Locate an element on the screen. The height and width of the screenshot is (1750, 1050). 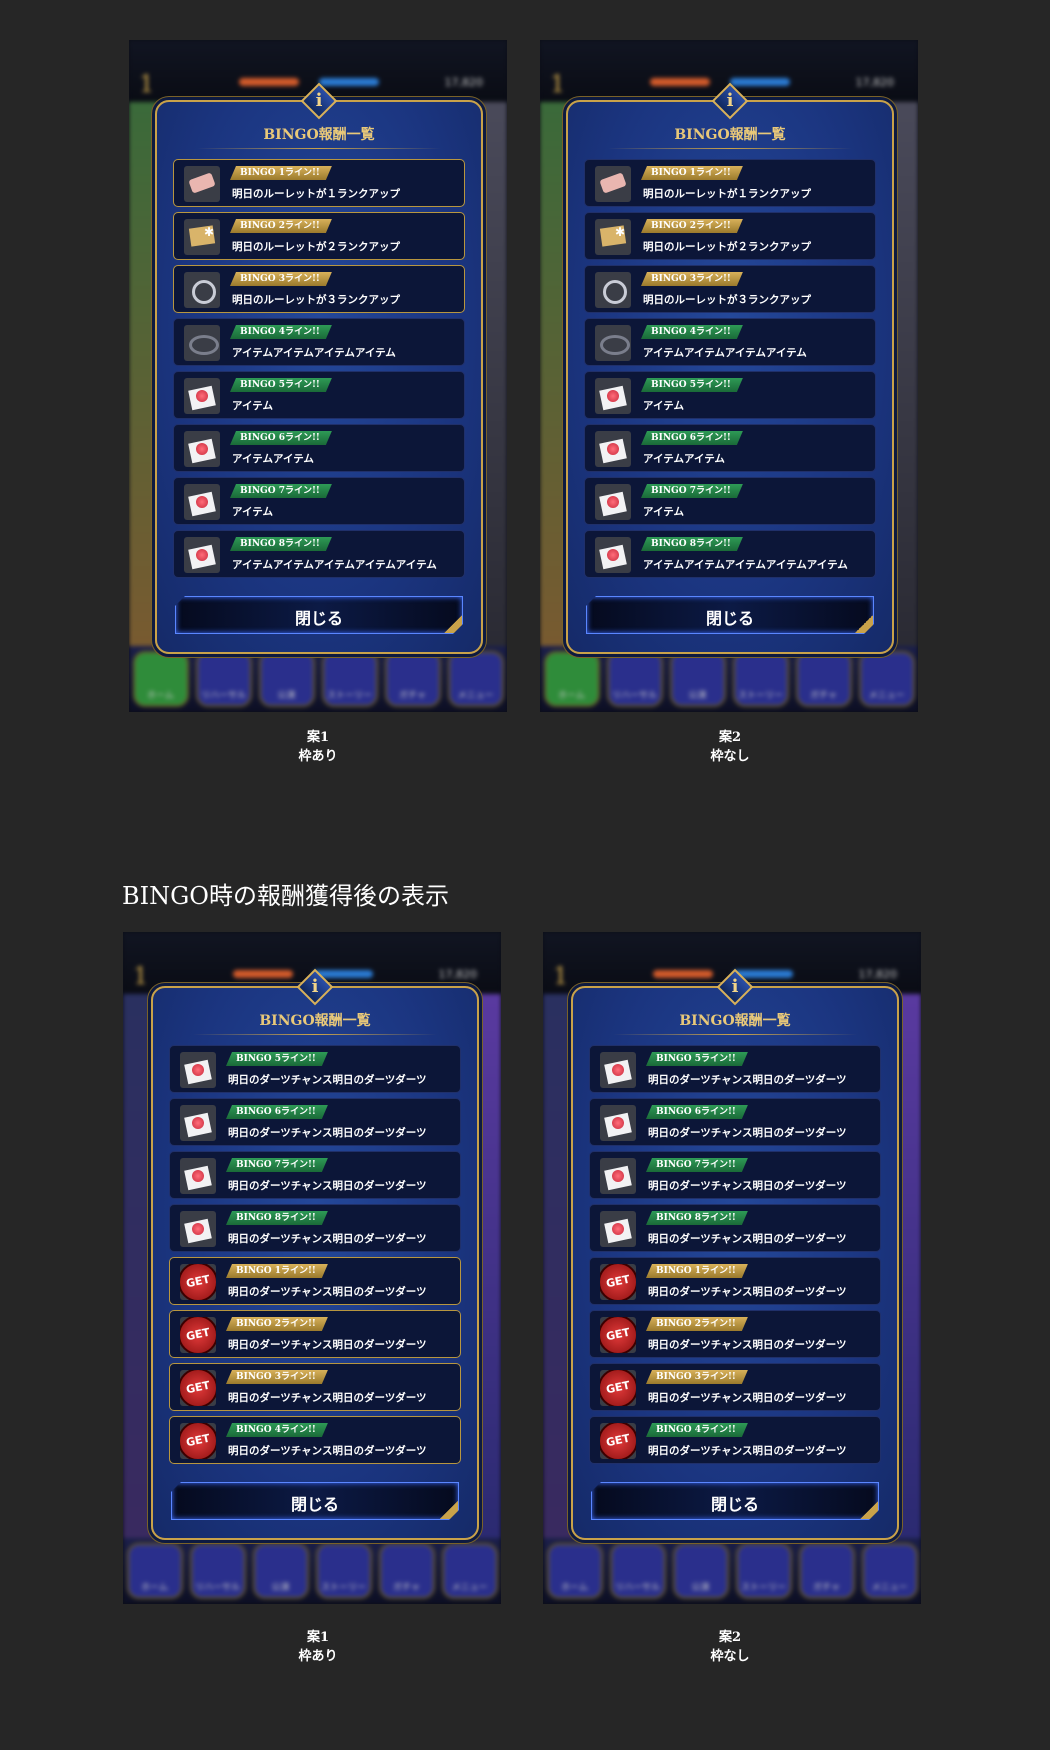
reward-row: BINGO 7ライン!! 明日のダーツチャンス明日のダーツダーツ is located at coordinates (315, 1175).